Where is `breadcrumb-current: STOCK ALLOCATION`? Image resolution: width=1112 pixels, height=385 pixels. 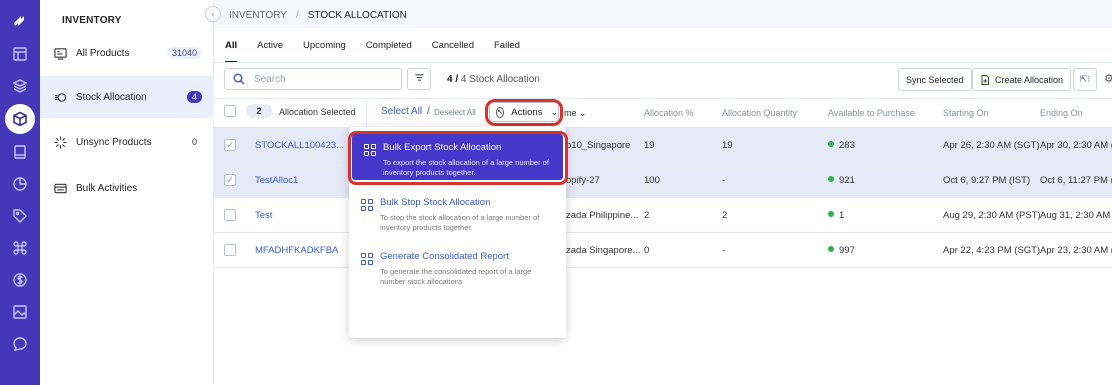
breadcrumb-current: STOCK ALLOCATION is located at coordinates (357, 15).